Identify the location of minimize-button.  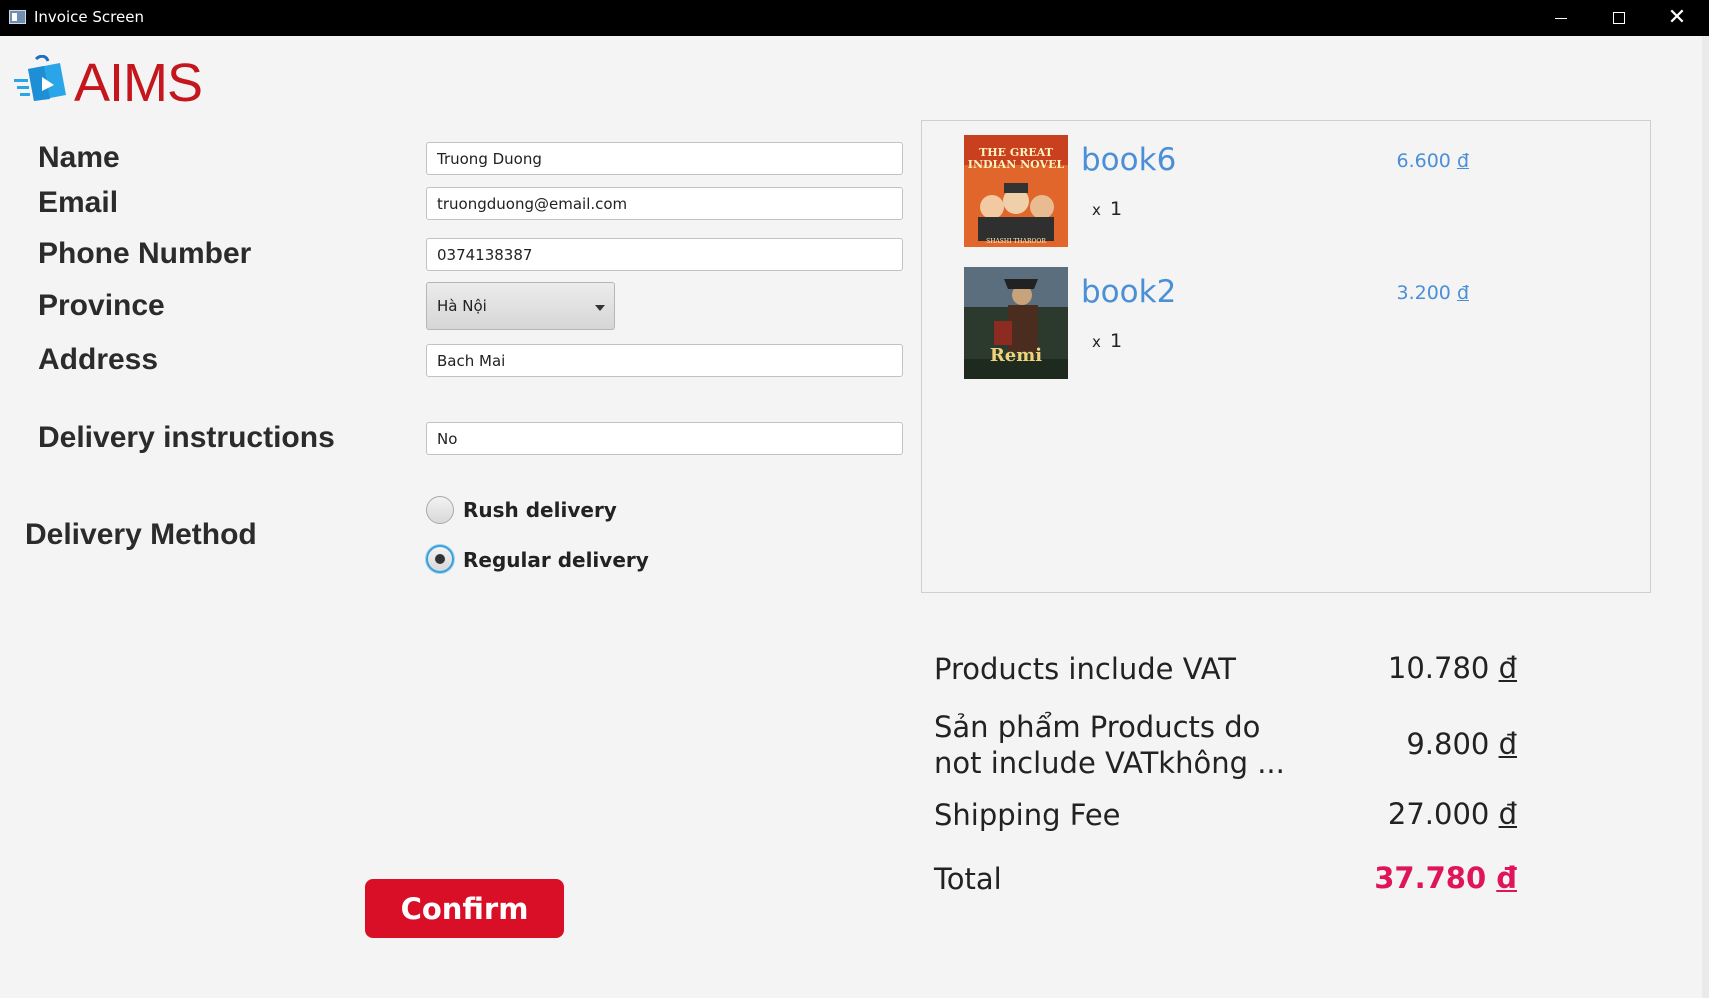
(1561, 18).